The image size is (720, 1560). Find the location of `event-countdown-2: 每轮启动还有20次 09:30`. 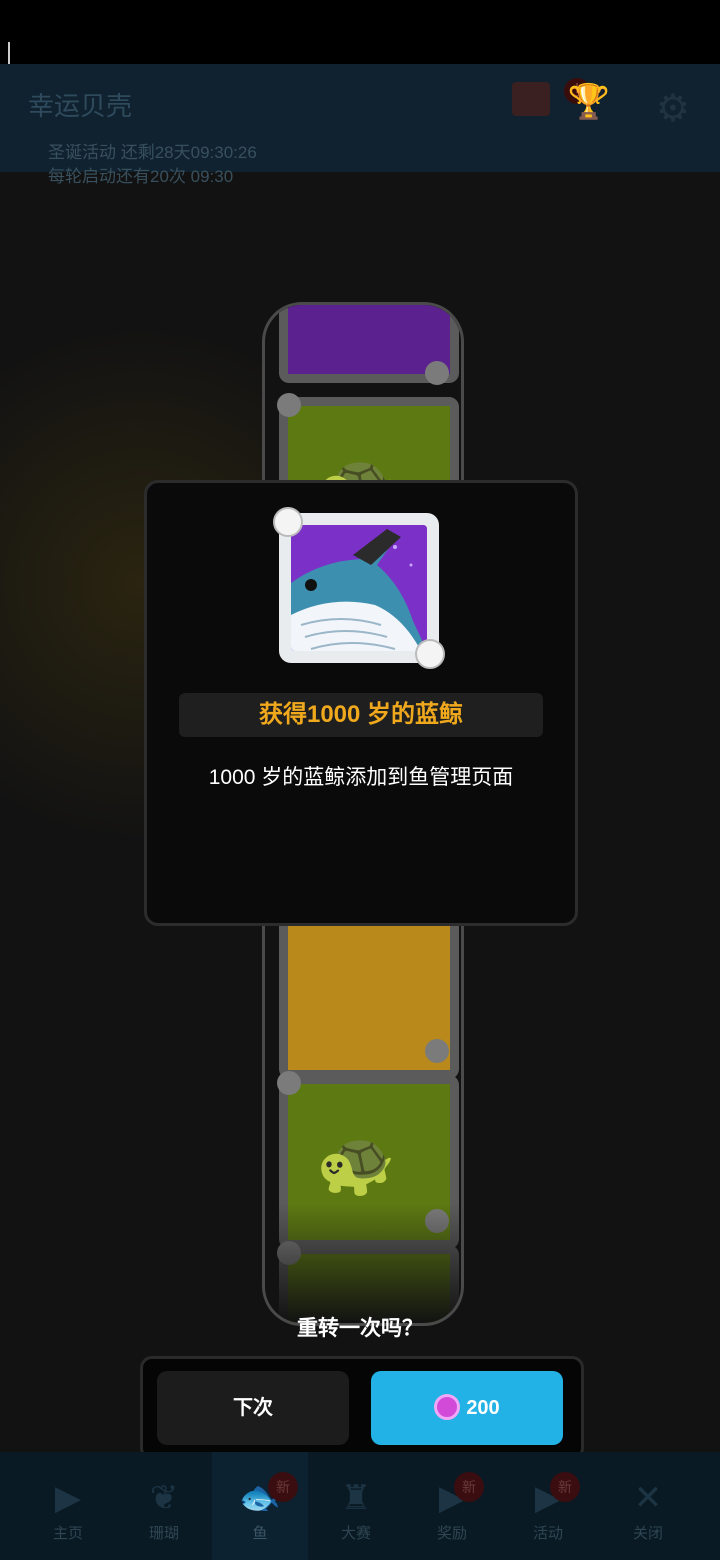

event-countdown-2: 每轮启动还有20次 09:30 is located at coordinates (141, 176).